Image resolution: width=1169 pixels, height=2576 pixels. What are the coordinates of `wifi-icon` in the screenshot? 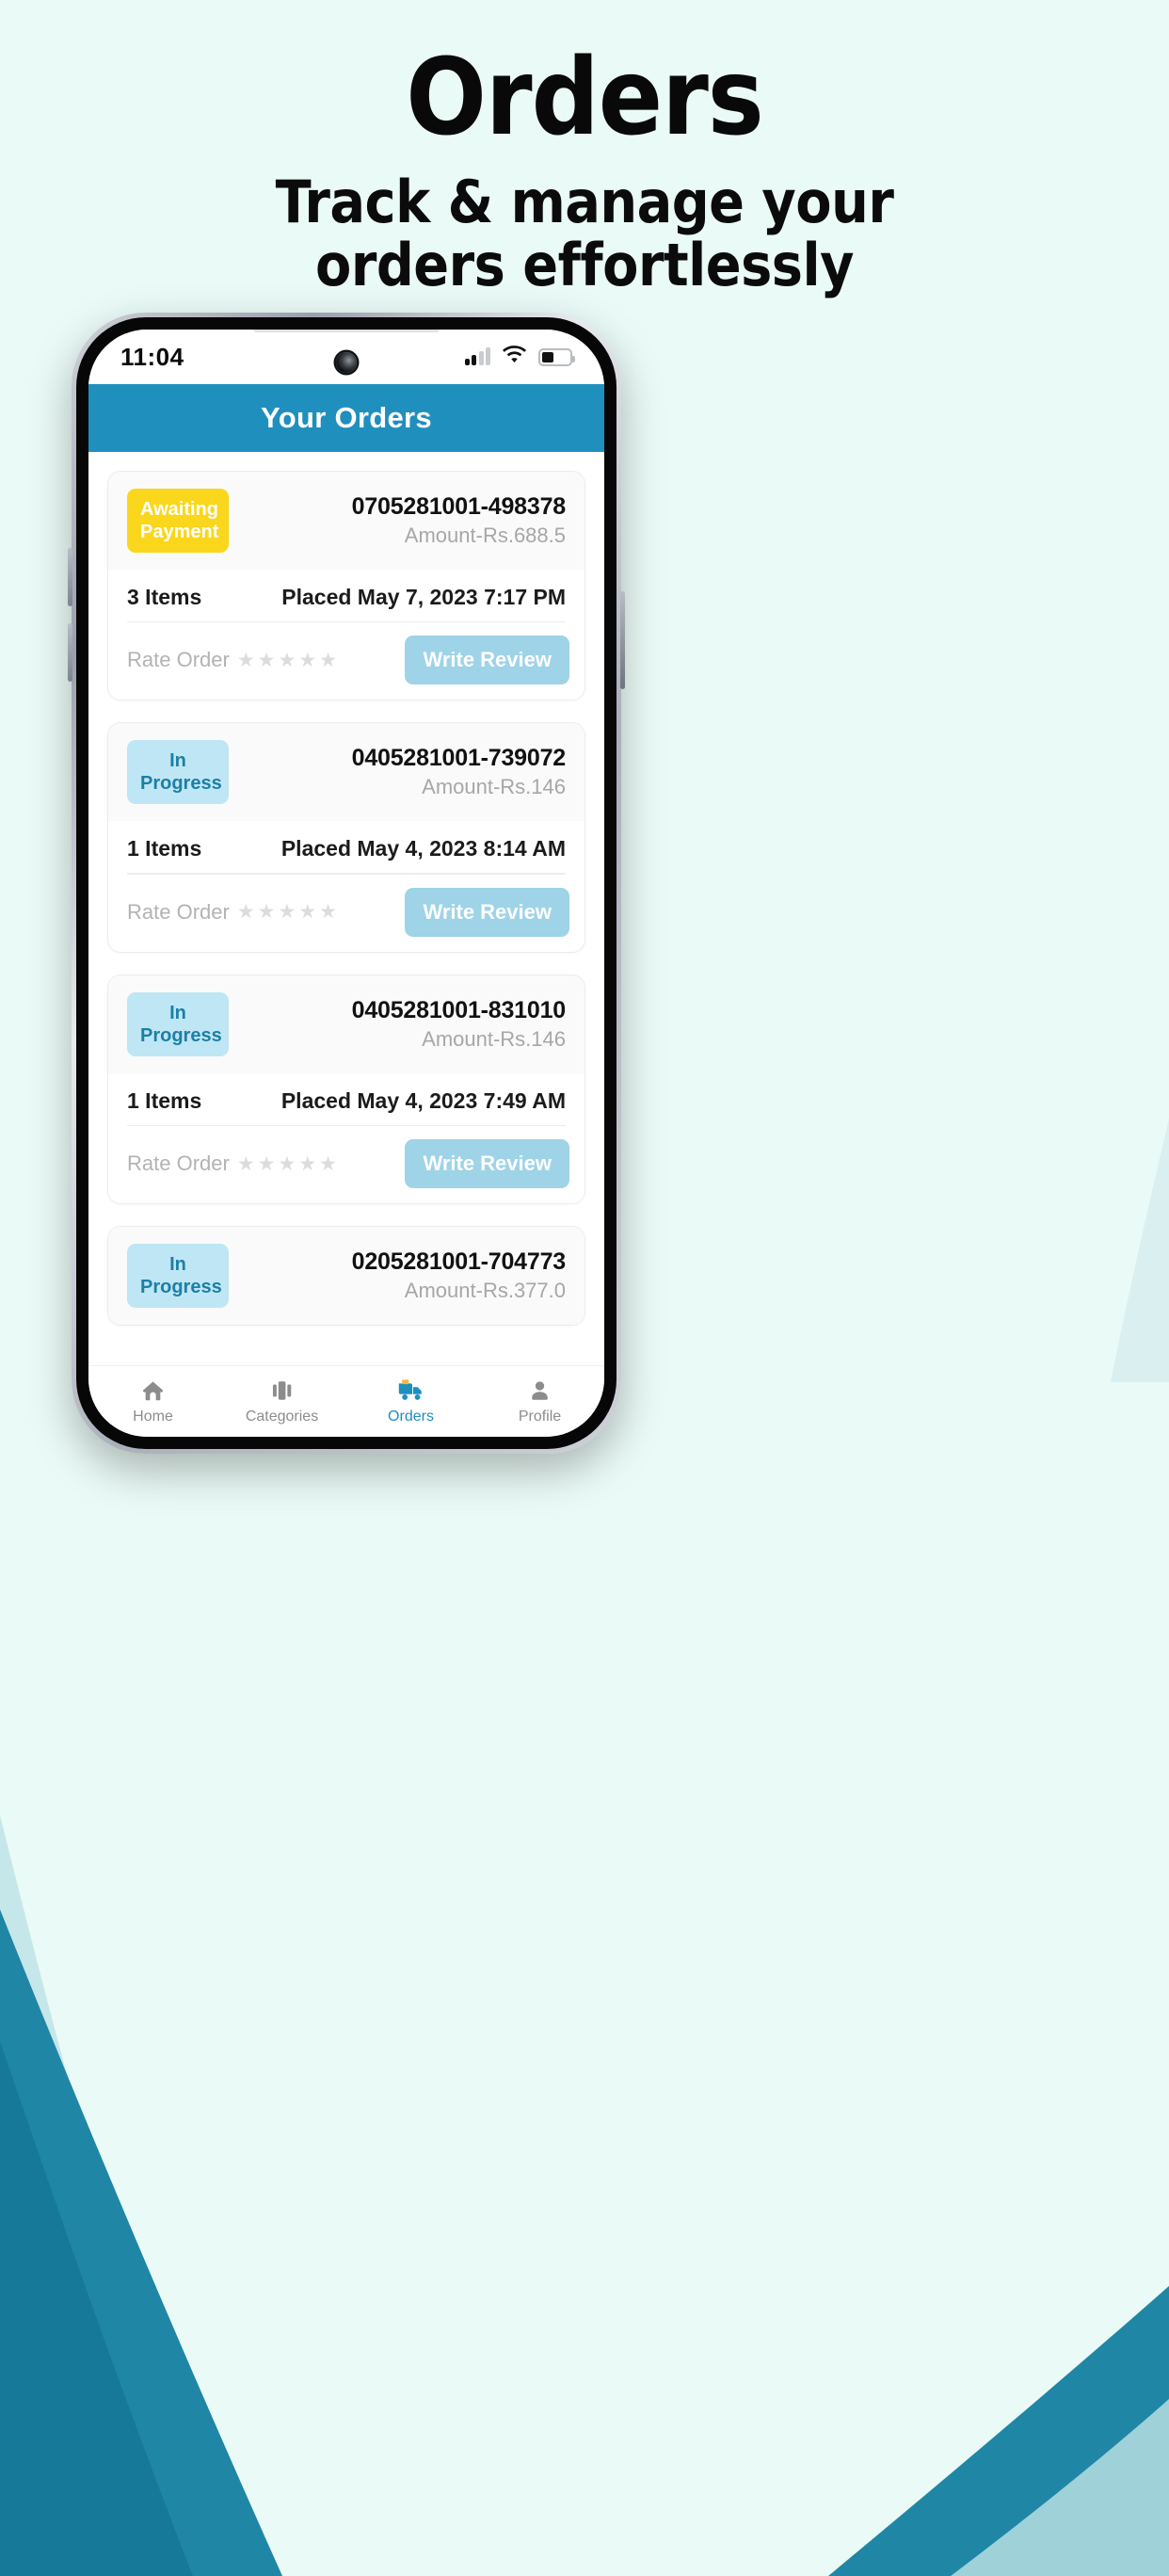 It's located at (514, 357).